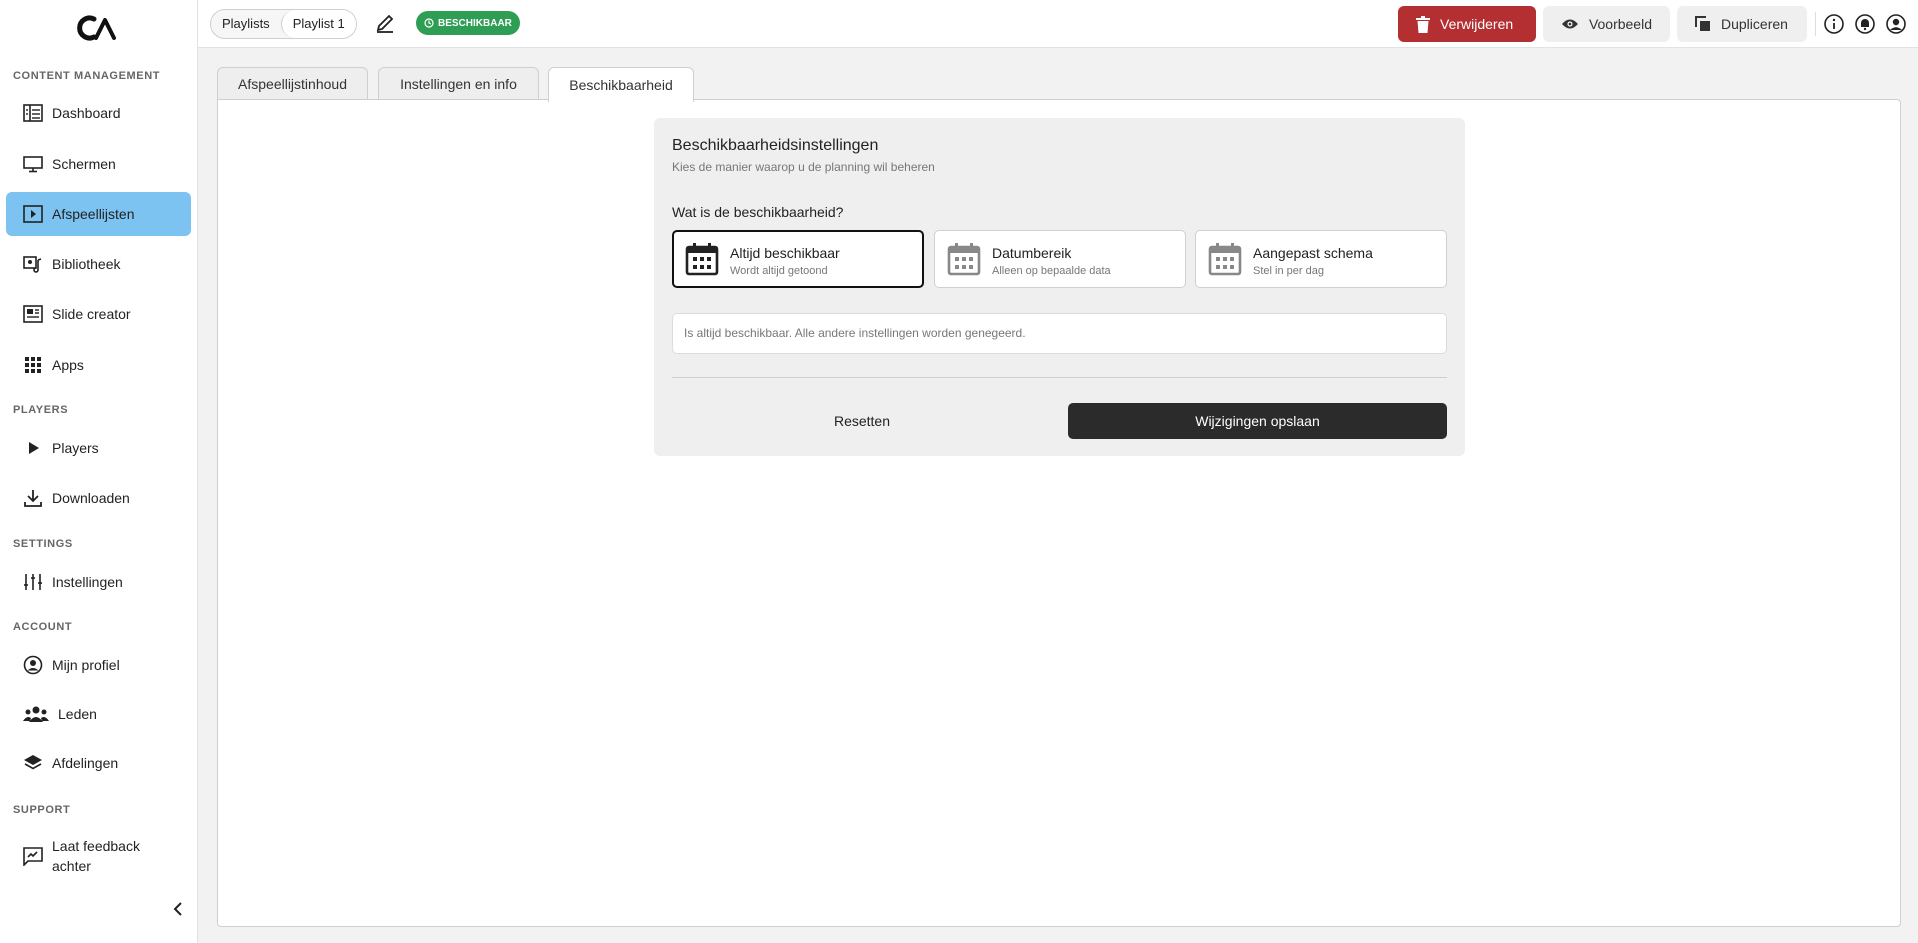  Describe the element at coordinates (1032, 253) in the screenshot. I see `option-title: Datumbereik` at that location.